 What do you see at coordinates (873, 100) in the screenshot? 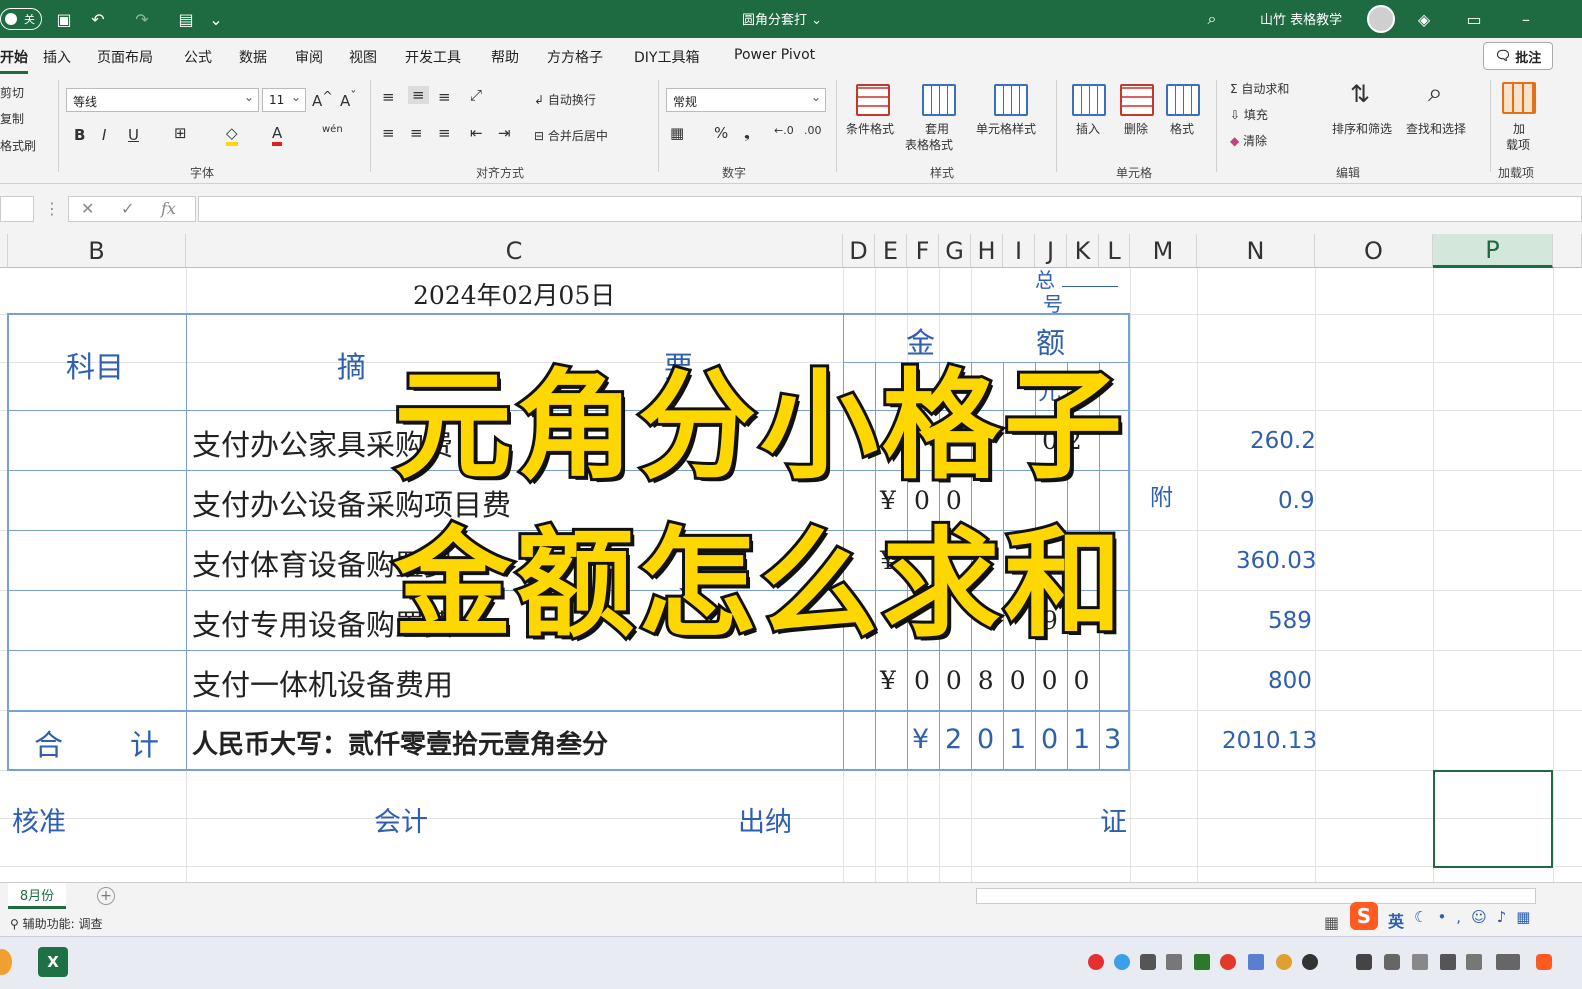
I see `conditional-format-icon` at bounding box center [873, 100].